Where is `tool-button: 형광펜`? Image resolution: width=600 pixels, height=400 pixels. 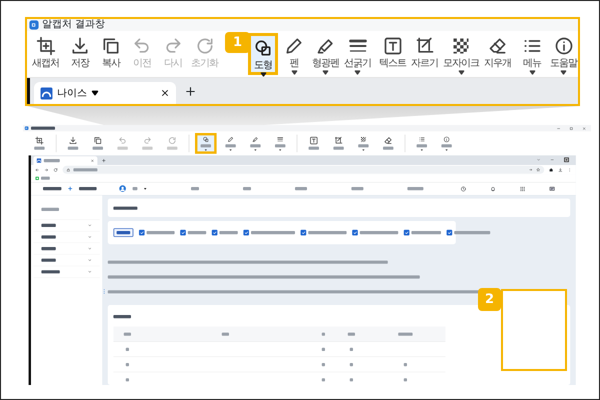
tool-button: 형광펜 is located at coordinates (325, 54).